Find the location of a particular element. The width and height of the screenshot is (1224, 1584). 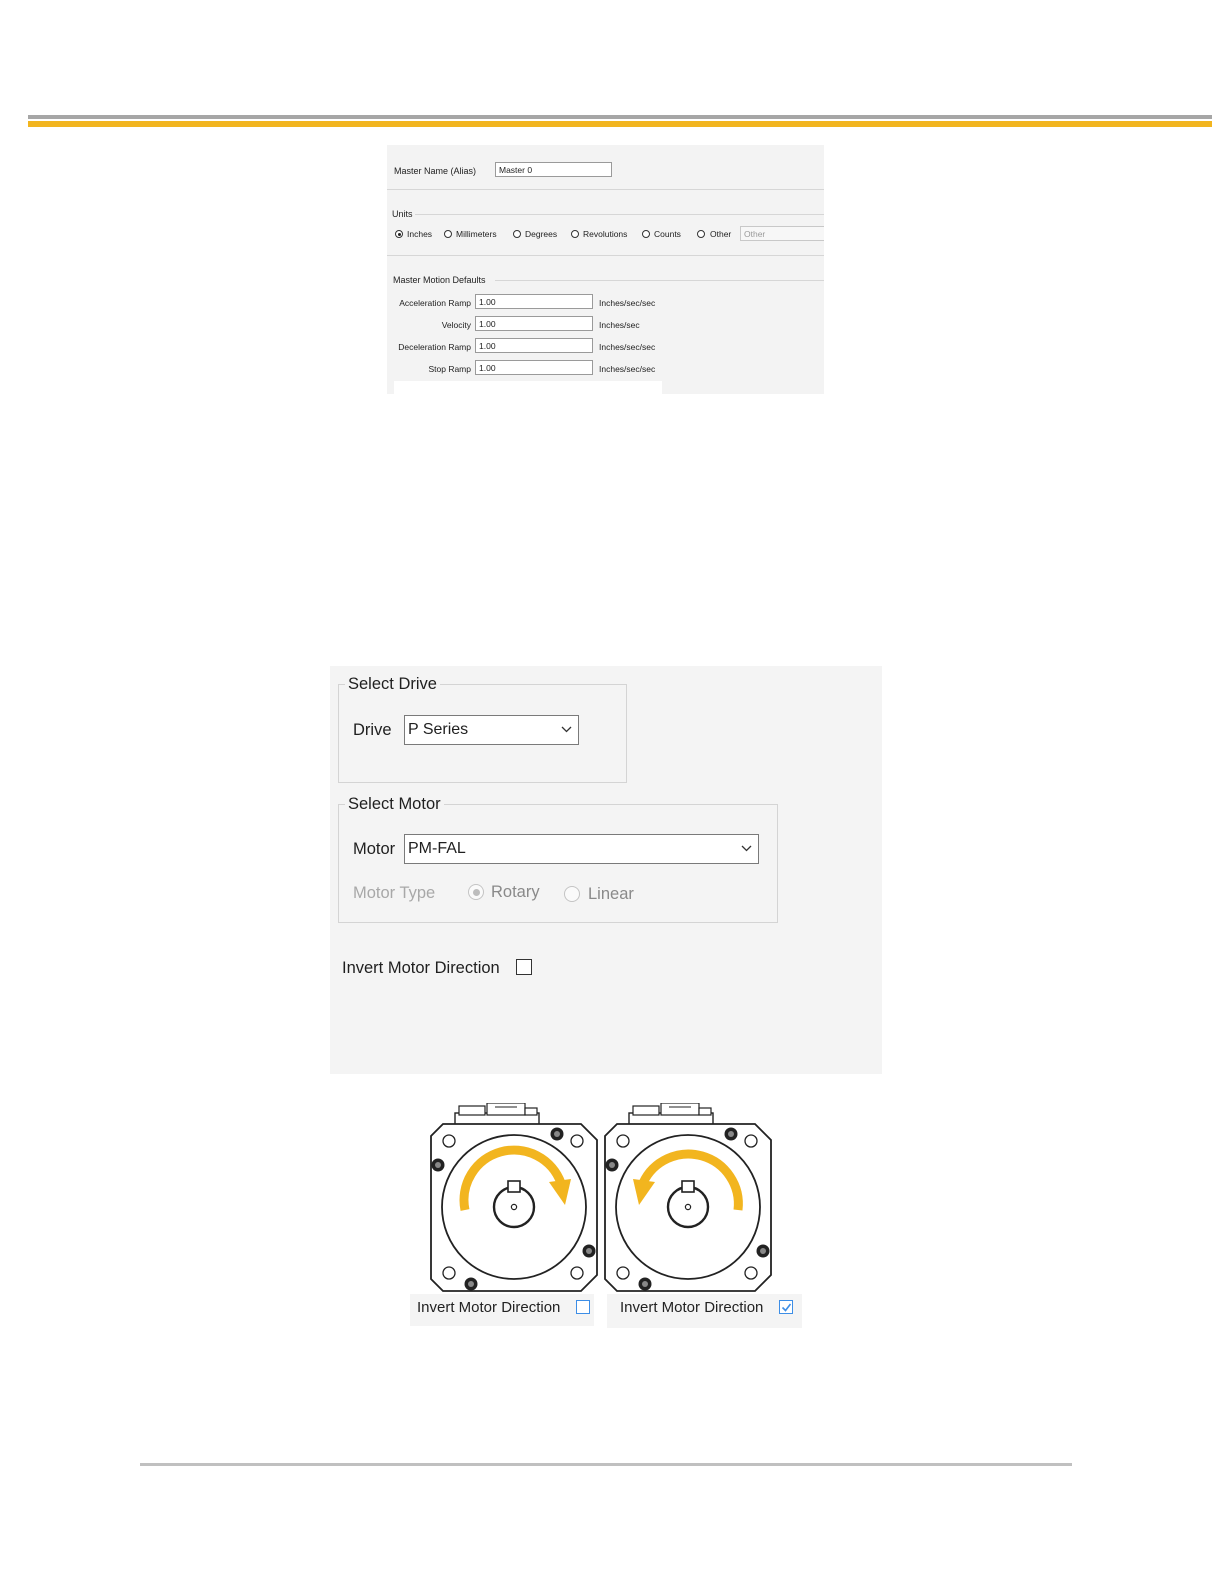

motion-defaults-border is located at coordinates (659, 280).